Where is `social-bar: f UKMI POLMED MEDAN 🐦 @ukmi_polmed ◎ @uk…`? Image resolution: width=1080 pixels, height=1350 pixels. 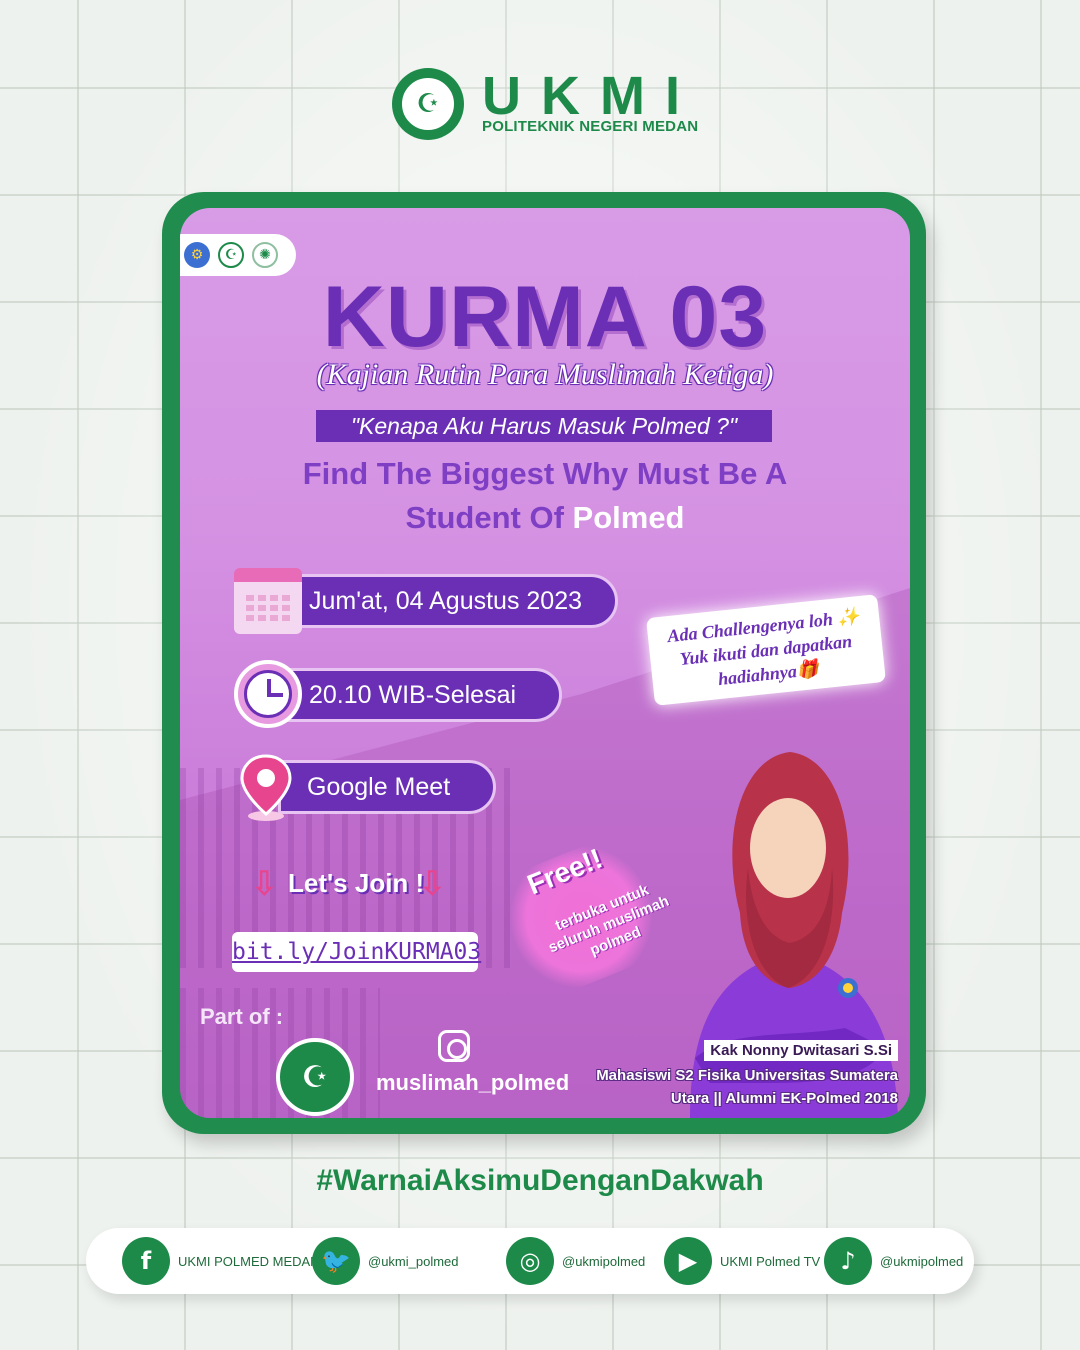
social-bar: f UKMI POLMED MEDAN 🐦 @ukmi_polmed ◎ @uk… is located at coordinates (530, 1261).